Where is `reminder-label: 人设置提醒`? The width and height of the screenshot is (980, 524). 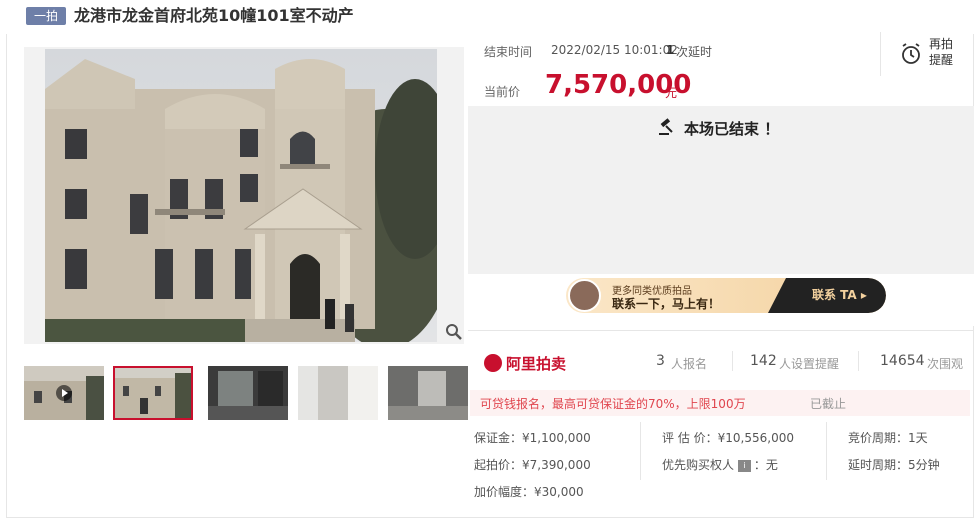 reminder-label: 人设置提醒 is located at coordinates (809, 364).